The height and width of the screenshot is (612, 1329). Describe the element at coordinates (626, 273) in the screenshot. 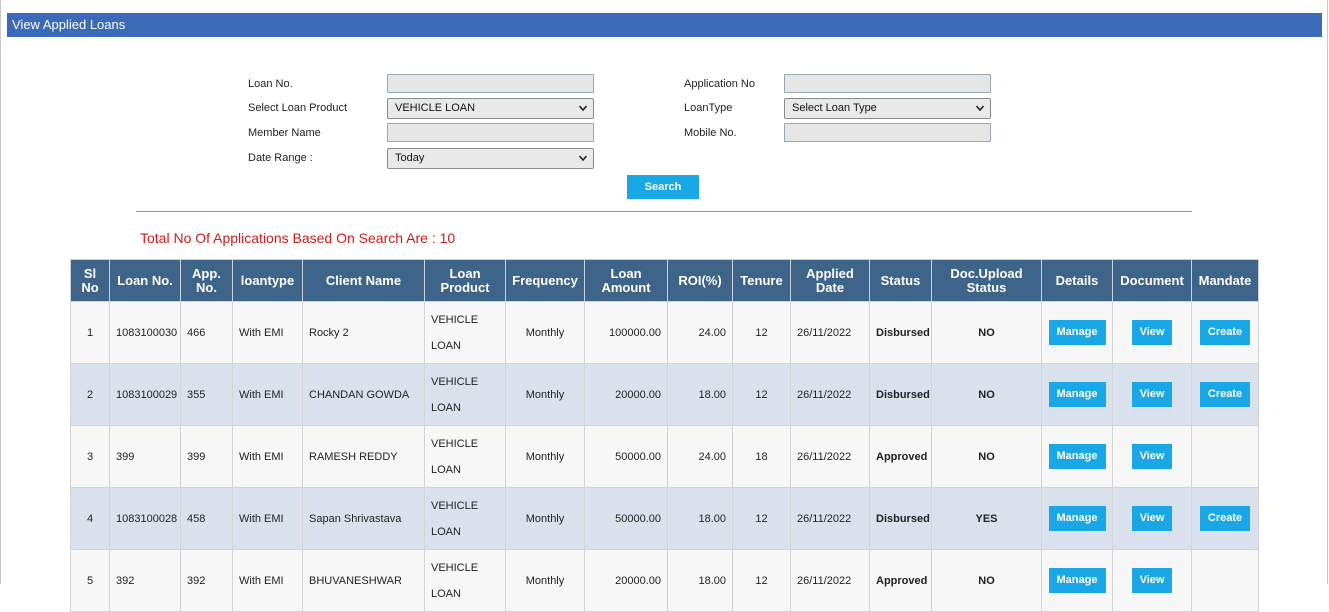

I see `col-header-text: Loan` at that location.